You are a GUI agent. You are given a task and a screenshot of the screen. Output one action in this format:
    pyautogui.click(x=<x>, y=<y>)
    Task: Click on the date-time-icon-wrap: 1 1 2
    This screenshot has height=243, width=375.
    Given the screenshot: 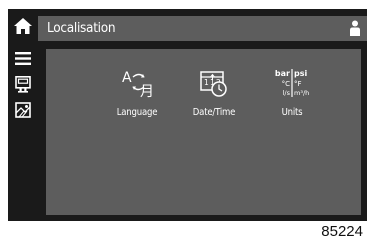 What is the action you would take?
    pyautogui.click(x=214, y=83)
    